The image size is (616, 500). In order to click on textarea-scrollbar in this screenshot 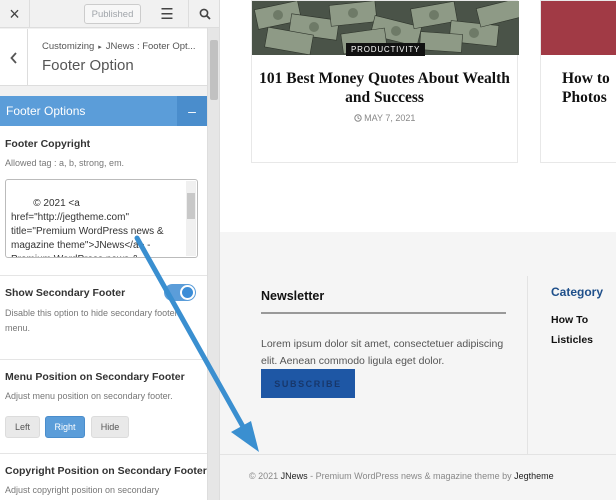, I will do `click(191, 218)`.